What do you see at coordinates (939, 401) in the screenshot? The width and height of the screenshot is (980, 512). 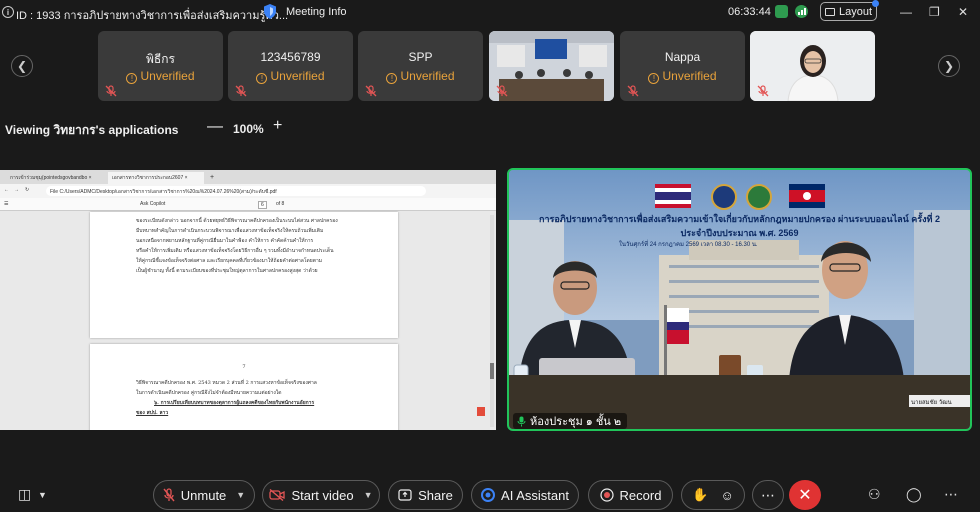 I see `nameplate: นายสมชัย วัฒน` at bounding box center [939, 401].